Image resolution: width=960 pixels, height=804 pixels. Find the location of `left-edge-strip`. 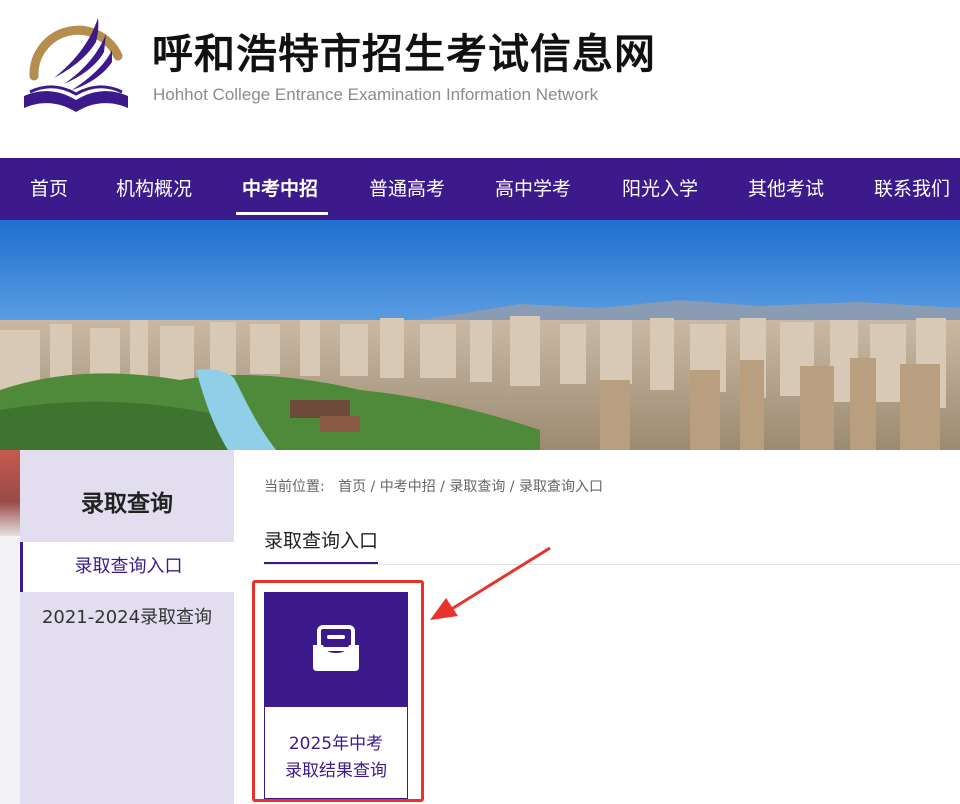

left-edge-strip is located at coordinates (10, 627).